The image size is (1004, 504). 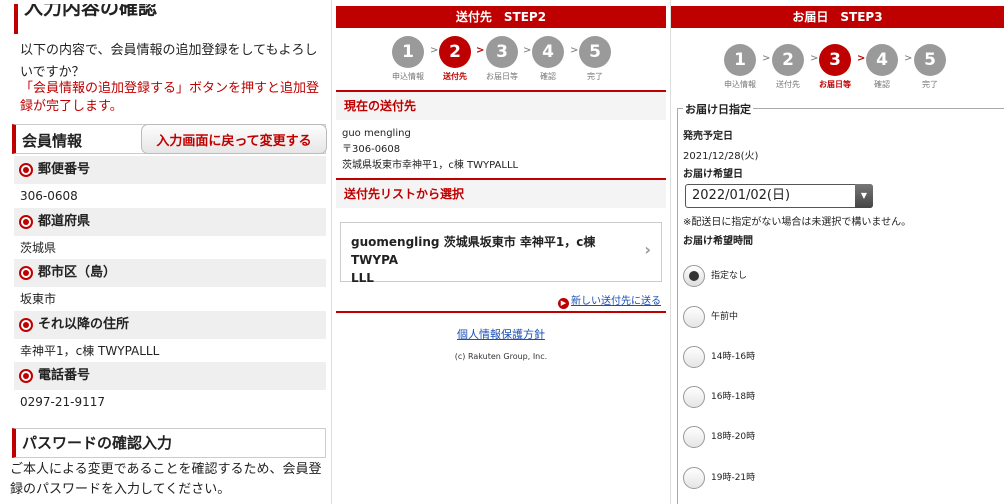 What do you see at coordinates (837, 17) in the screenshot?
I see `step-header: お届日 STEP3` at bounding box center [837, 17].